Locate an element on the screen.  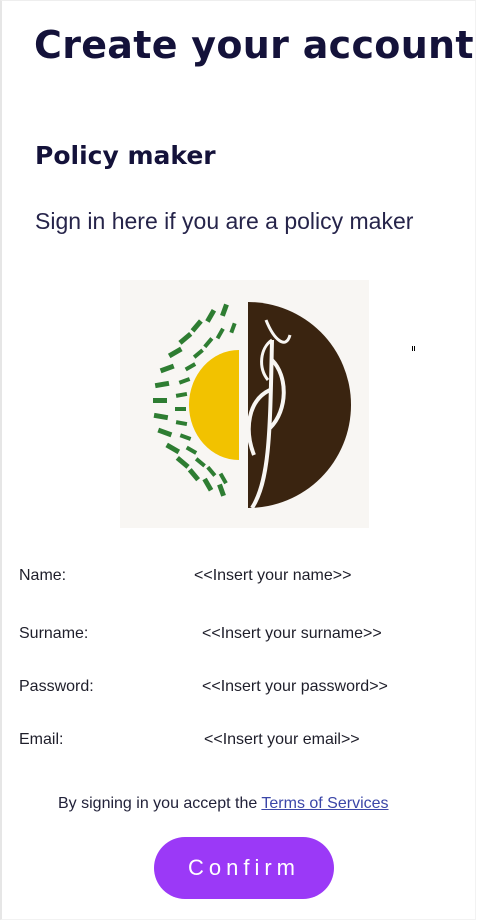
stray-mark is located at coordinates (414, 349).